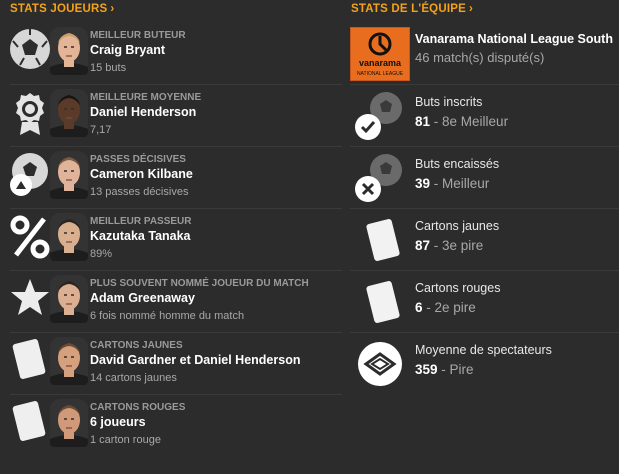 The image size is (619, 474). What do you see at coordinates (469, 121) in the screenshot?
I see `team-stat-rank: - 8e Meilleur` at bounding box center [469, 121].